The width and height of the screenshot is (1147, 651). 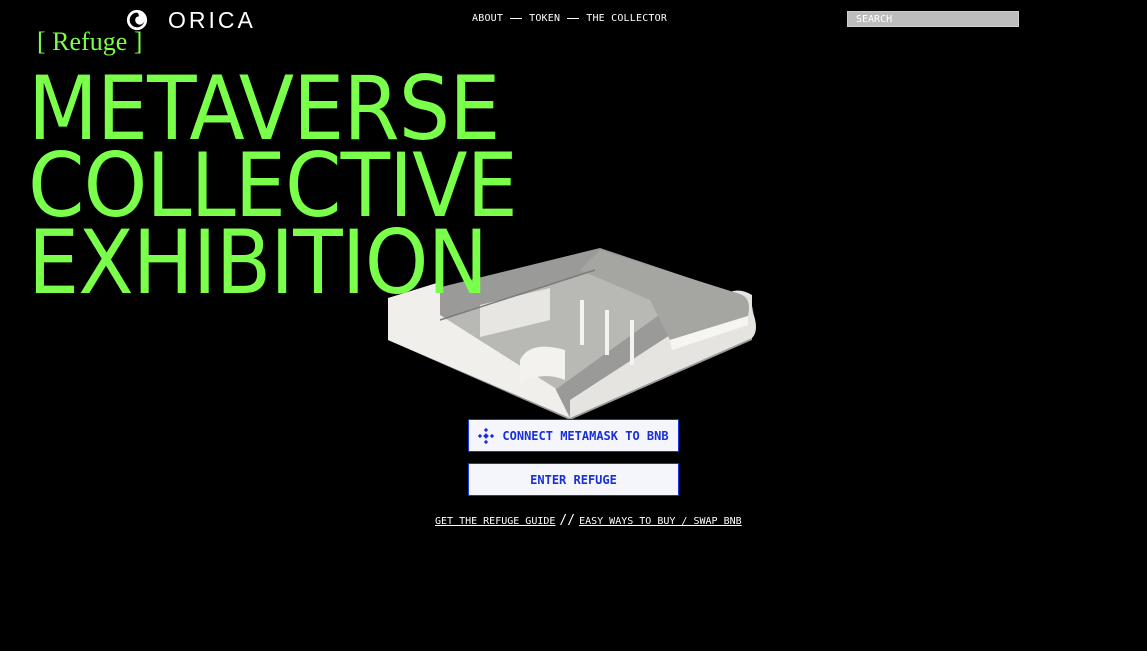 I want to click on brand-logo: ORICA, so click(x=191, y=20).